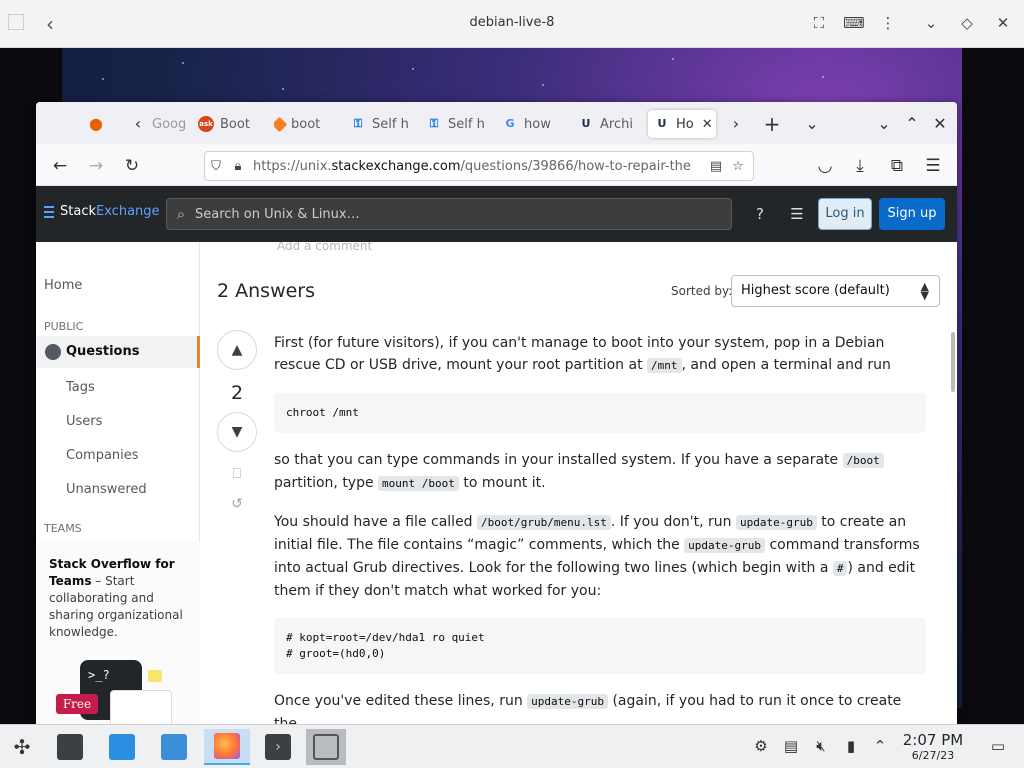  What do you see at coordinates (174, 747) in the screenshot?
I see `file-manager-icon` at bounding box center [174, 747].